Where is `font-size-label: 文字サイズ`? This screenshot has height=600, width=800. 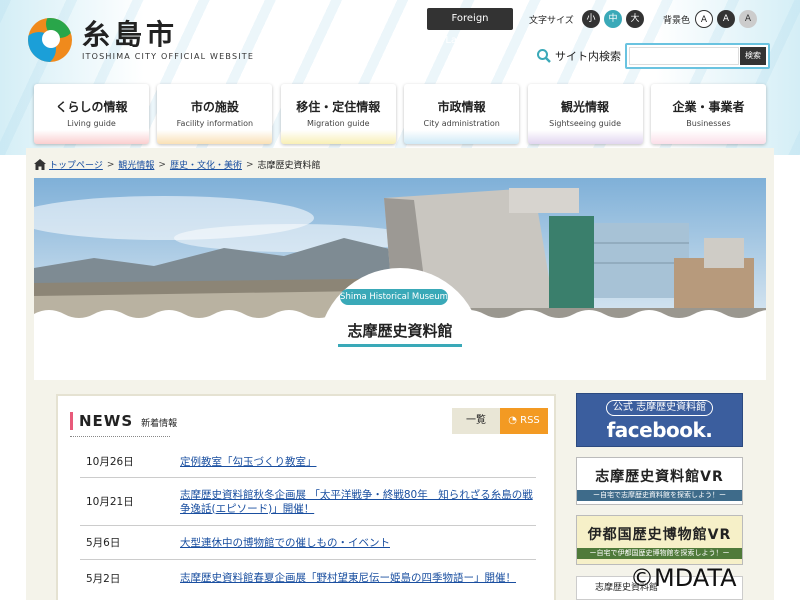
font-size-label: 文字サイズ is located at coordinates (551, 21).